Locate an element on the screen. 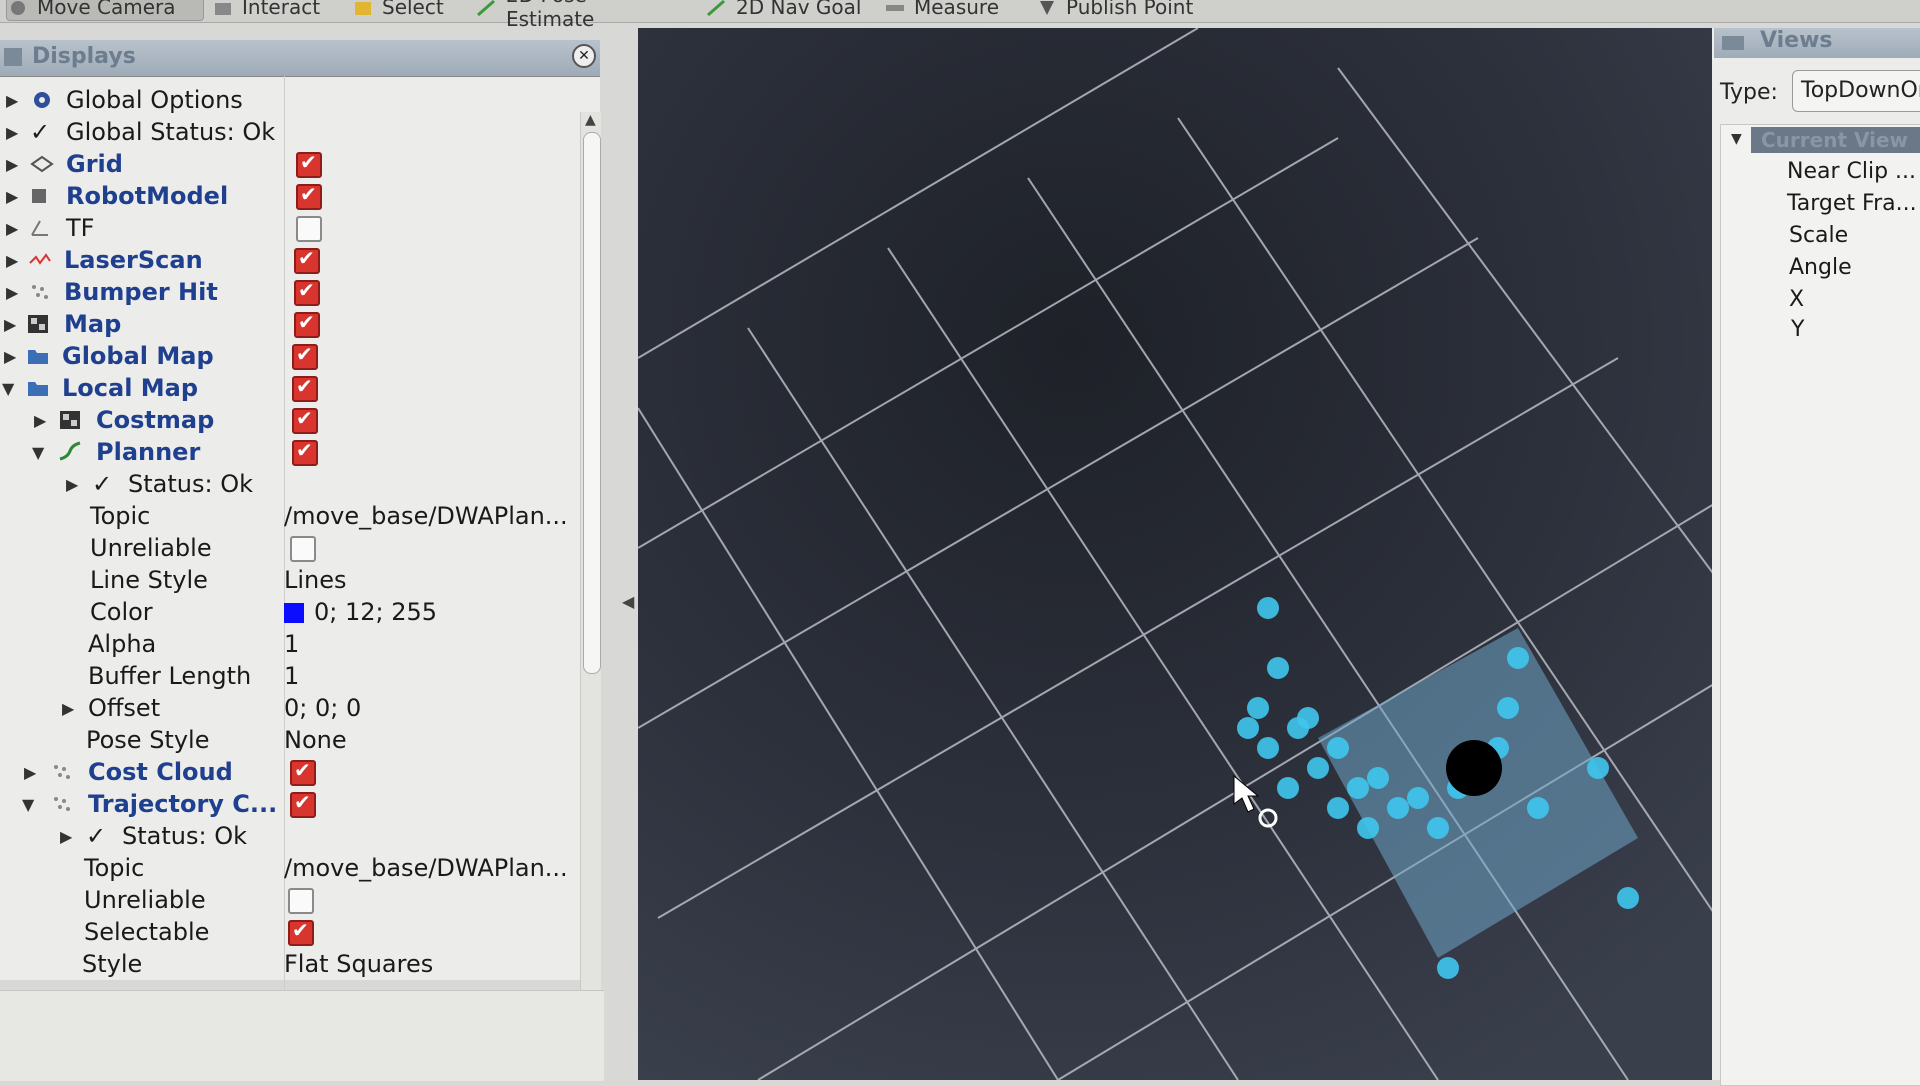  measure-tool: Measure is located at coordinates (944, 10).